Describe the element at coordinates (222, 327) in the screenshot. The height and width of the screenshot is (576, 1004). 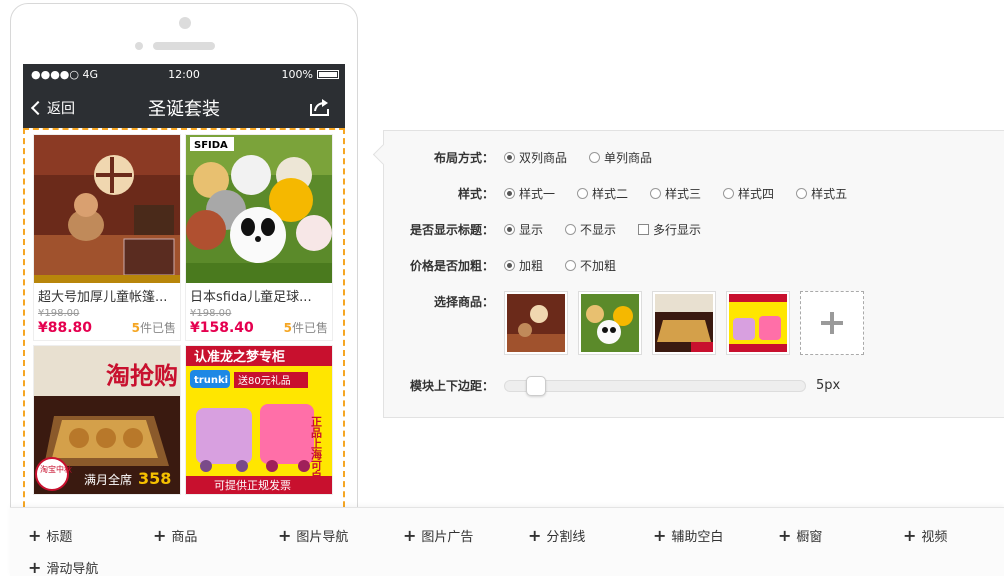
I see `product-price: ¥158.40` at that location.